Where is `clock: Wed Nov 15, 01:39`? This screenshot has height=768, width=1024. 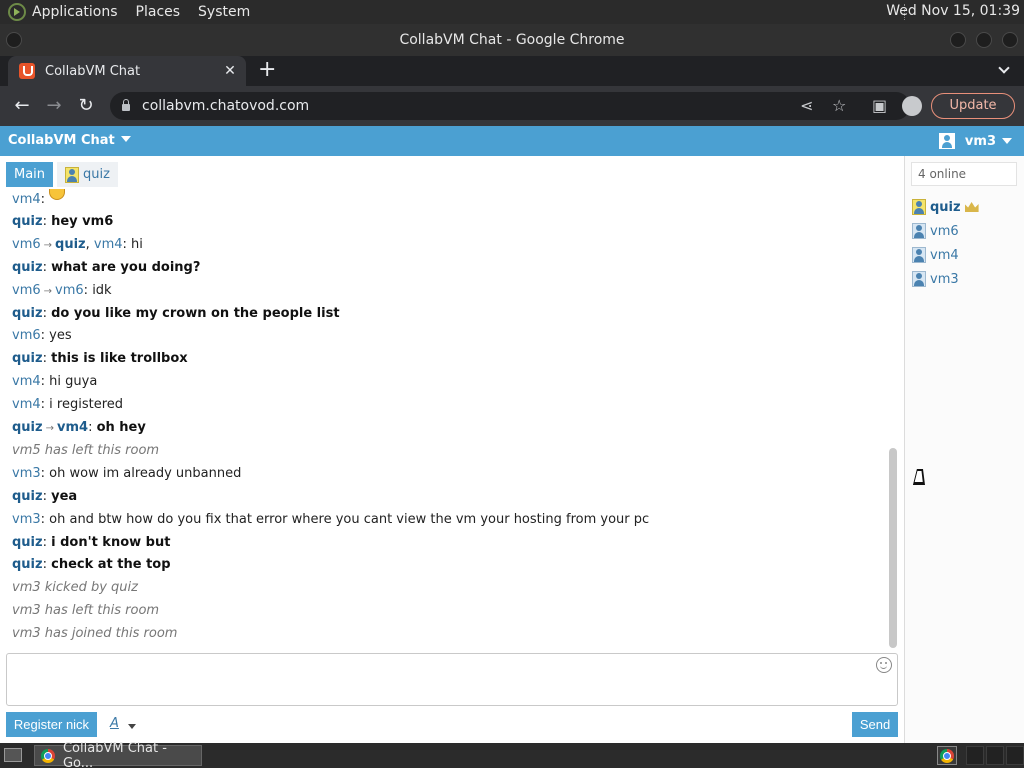 clock: Wed Nov 15, 01:39 is located at coordinates (953, 11).